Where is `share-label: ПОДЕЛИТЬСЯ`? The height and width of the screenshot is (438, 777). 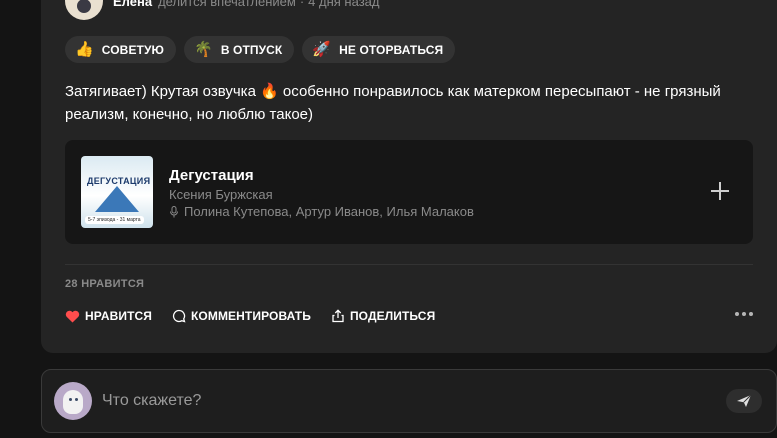
share-label: ПОДЕЛИТЬСЯ is located at coordinates (392, 316).